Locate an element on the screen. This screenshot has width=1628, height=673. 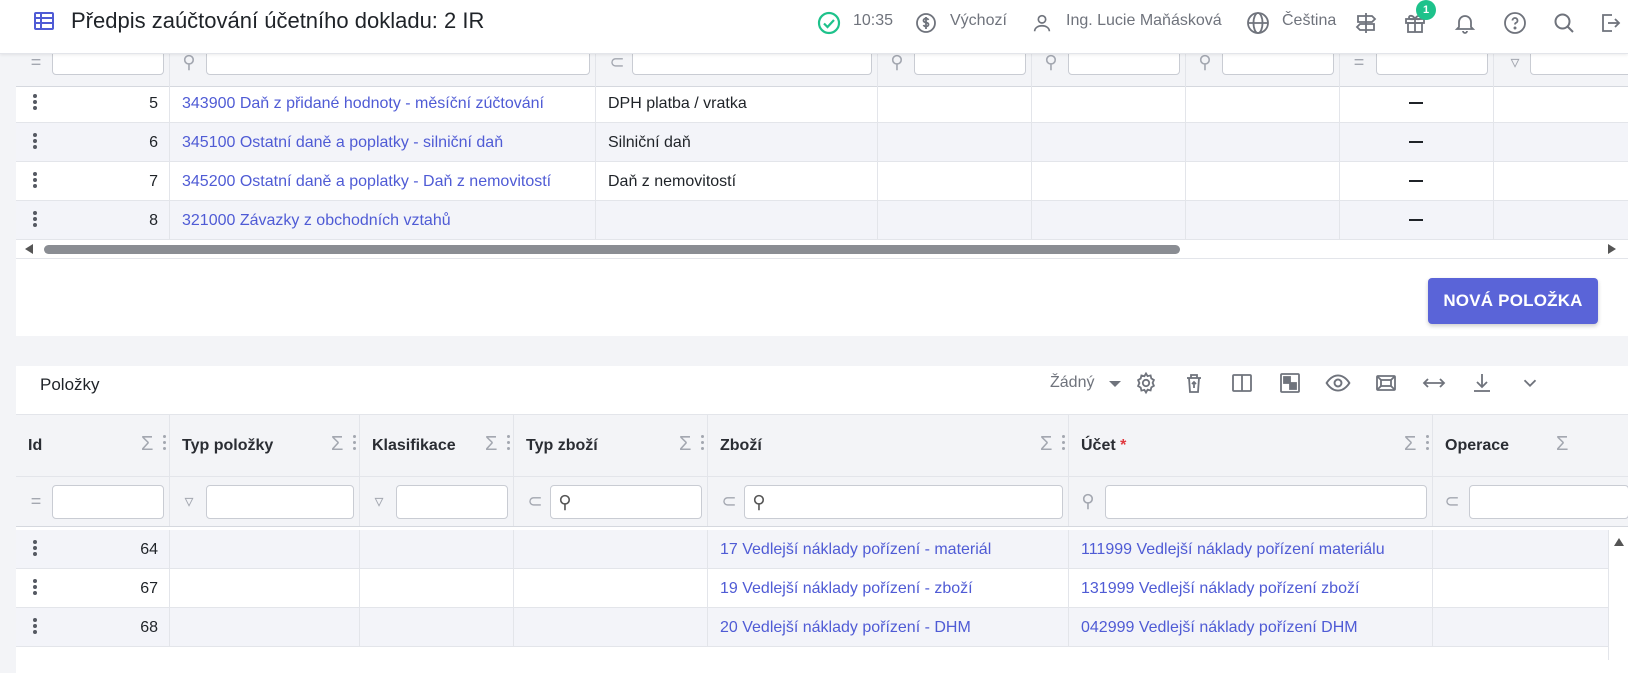
scroll-left-arrow-icon is located at coordinates (29, 249).